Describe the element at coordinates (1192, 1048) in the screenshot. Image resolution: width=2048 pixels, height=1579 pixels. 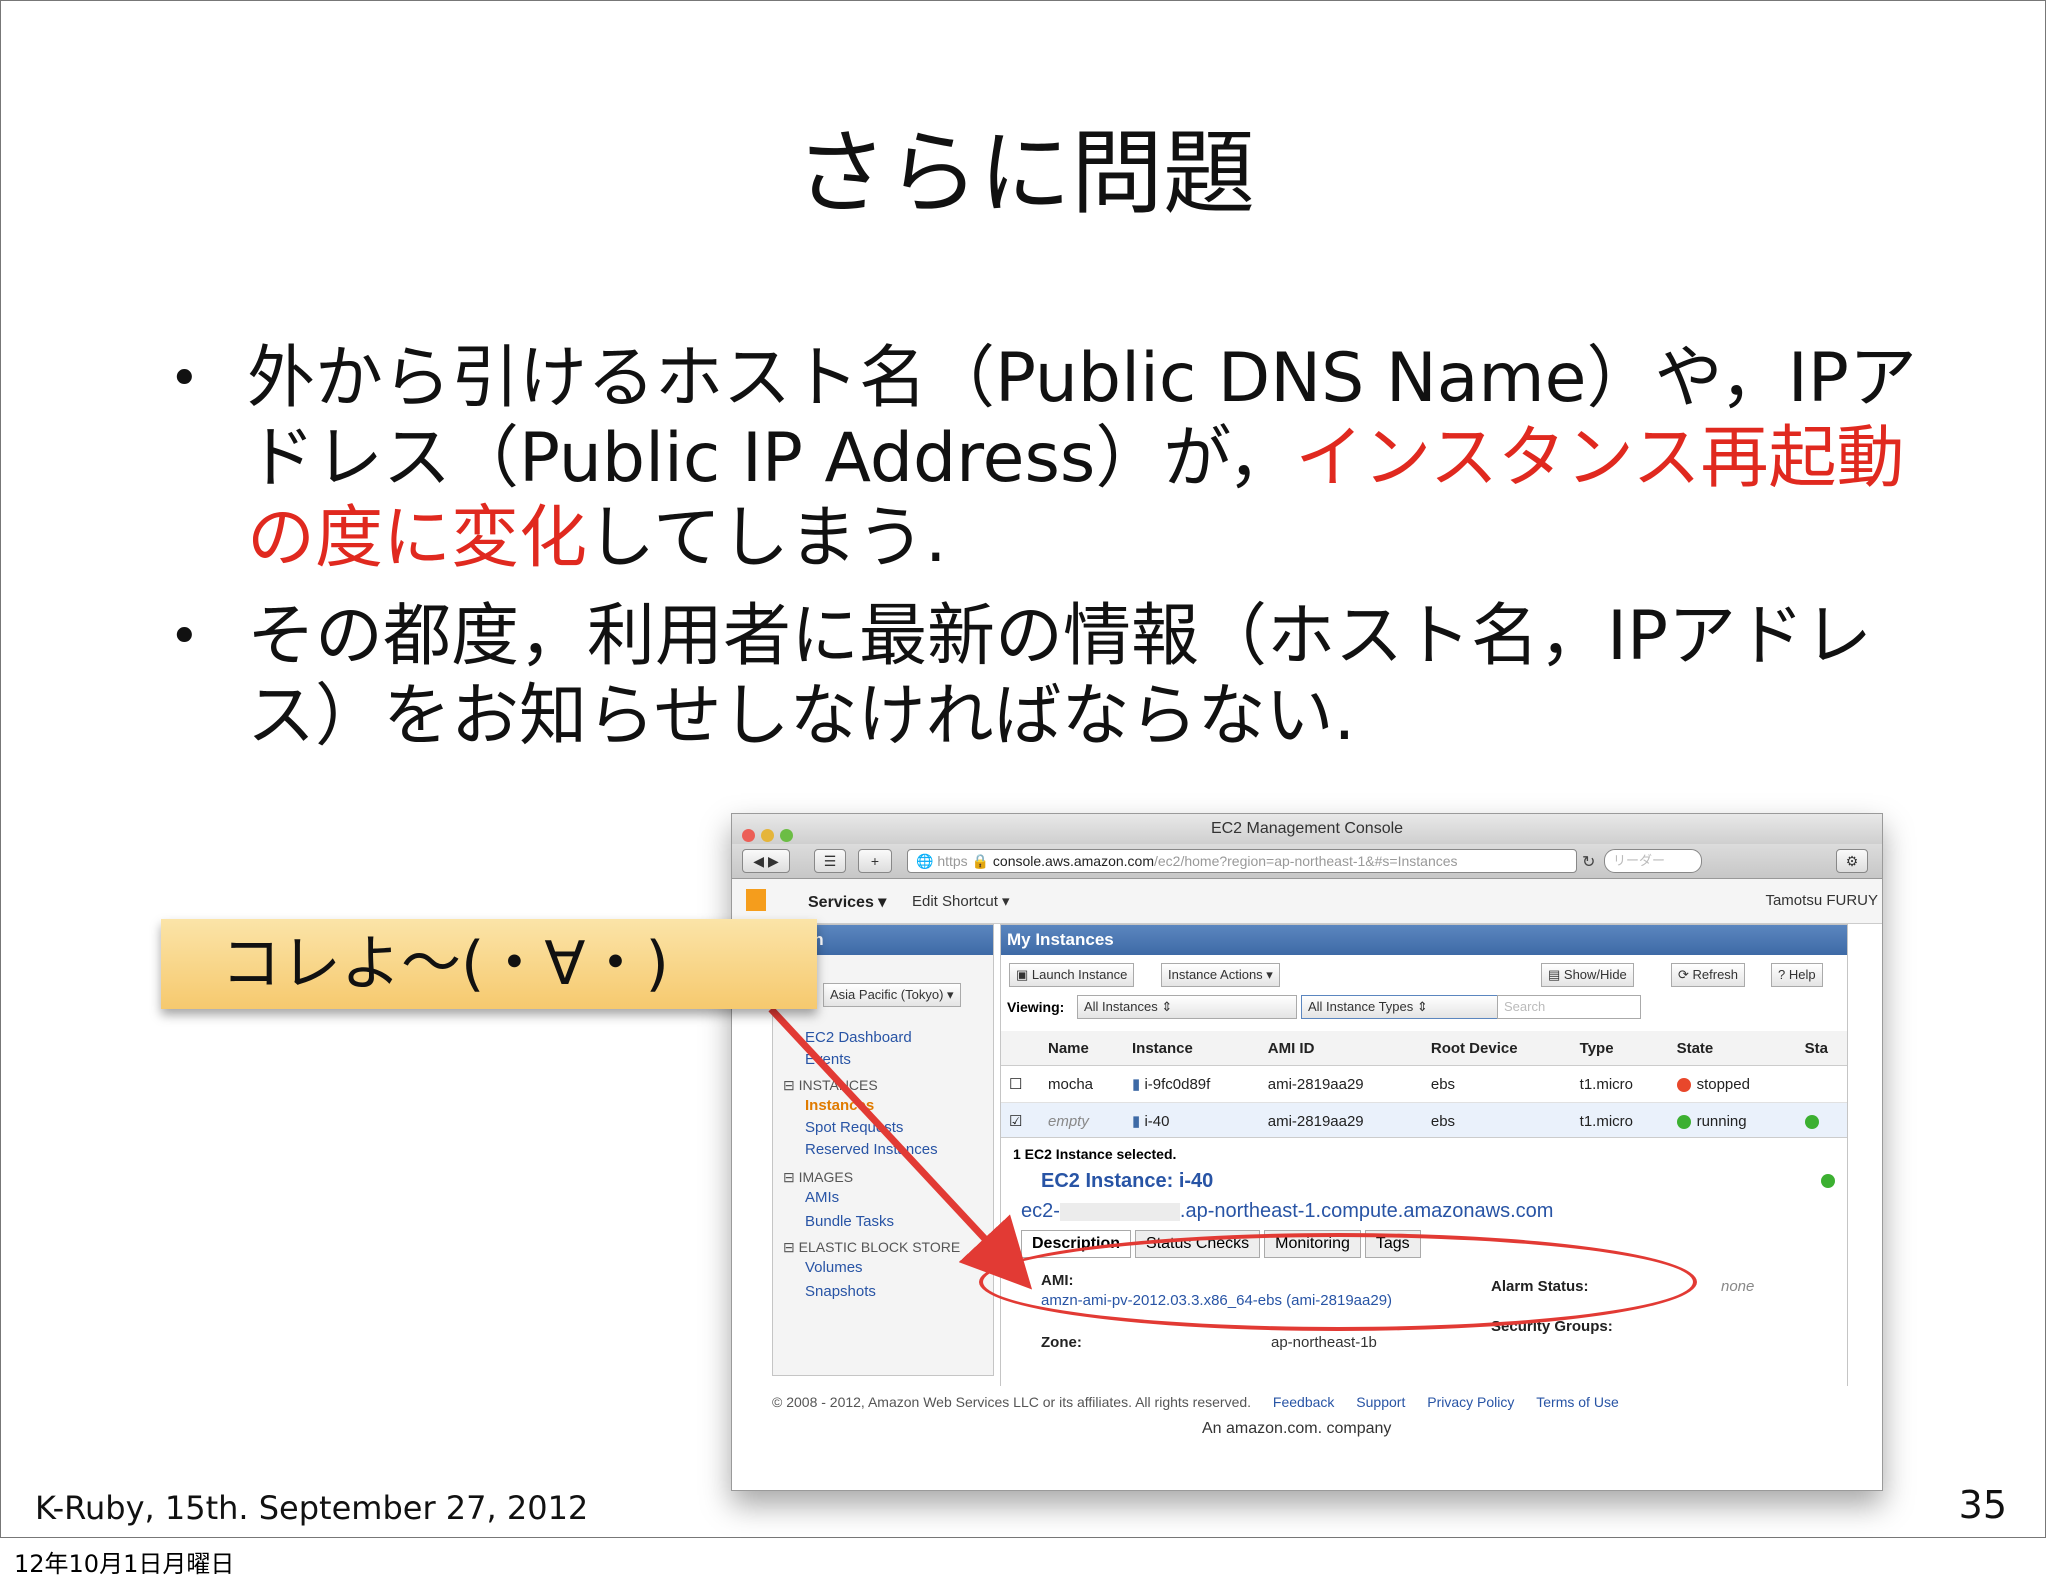
I see `column-header: Instance` at that location.